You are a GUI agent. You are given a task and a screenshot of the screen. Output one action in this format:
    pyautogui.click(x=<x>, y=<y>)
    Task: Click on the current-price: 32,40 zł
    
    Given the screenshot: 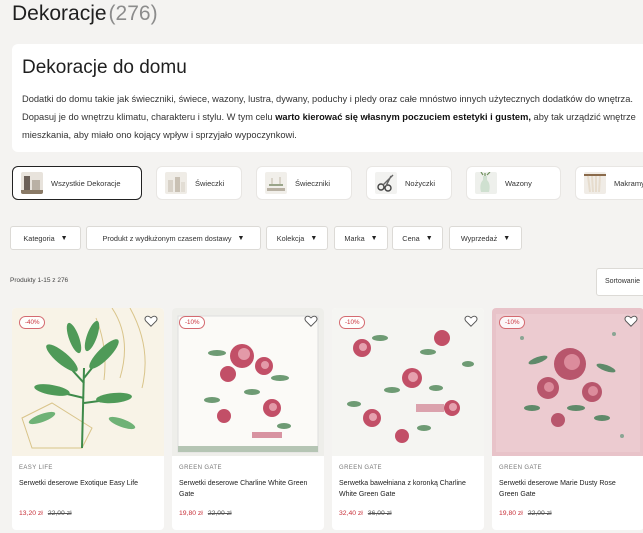 What is the action you would take?
    pyautogui.click(x=351, y=513)
    